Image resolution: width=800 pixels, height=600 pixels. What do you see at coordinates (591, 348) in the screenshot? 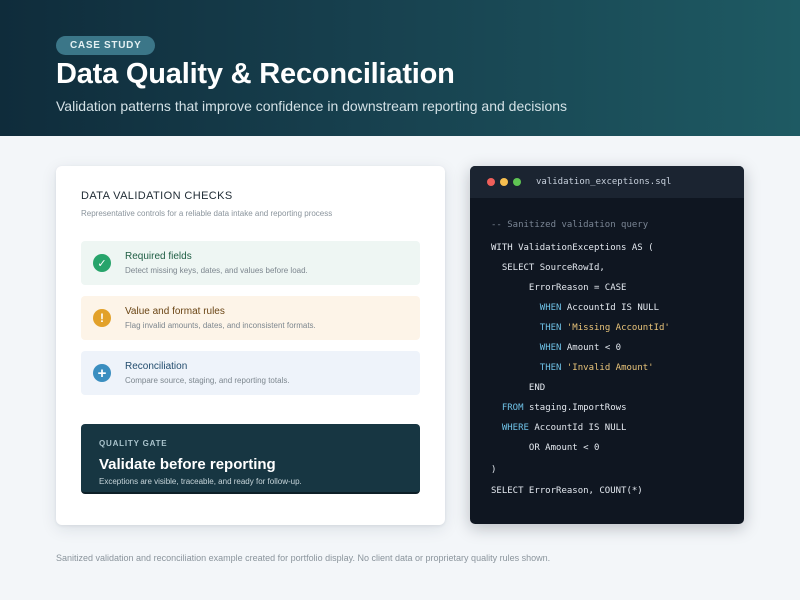
I see `code-token: Amount < 0` at bounding box center [591, 348].